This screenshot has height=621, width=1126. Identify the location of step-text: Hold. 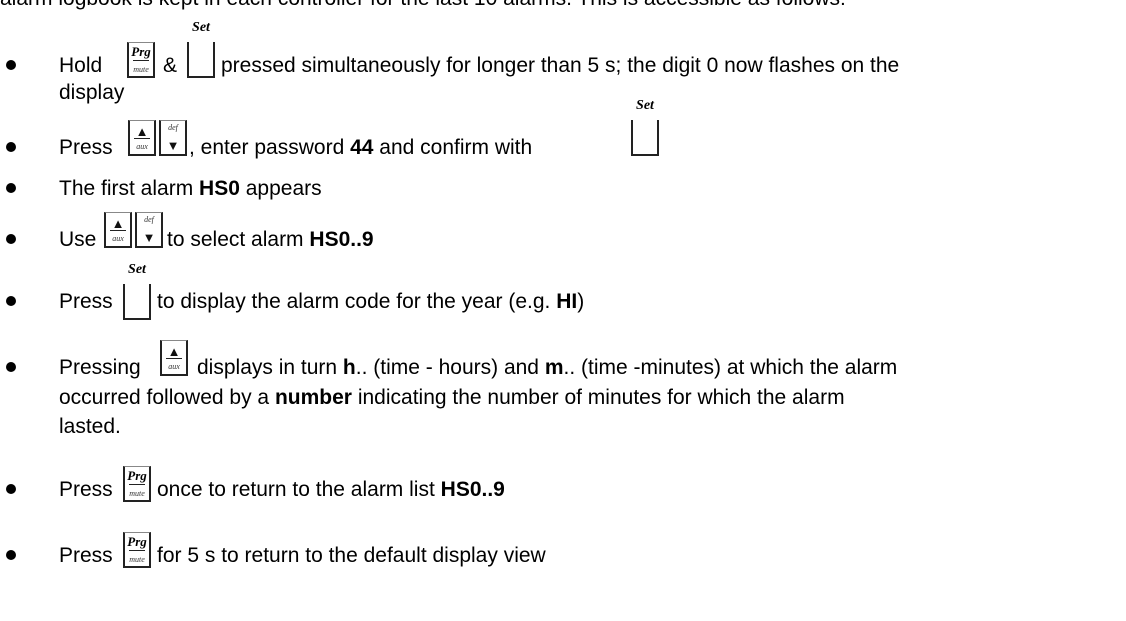
(81, 65).